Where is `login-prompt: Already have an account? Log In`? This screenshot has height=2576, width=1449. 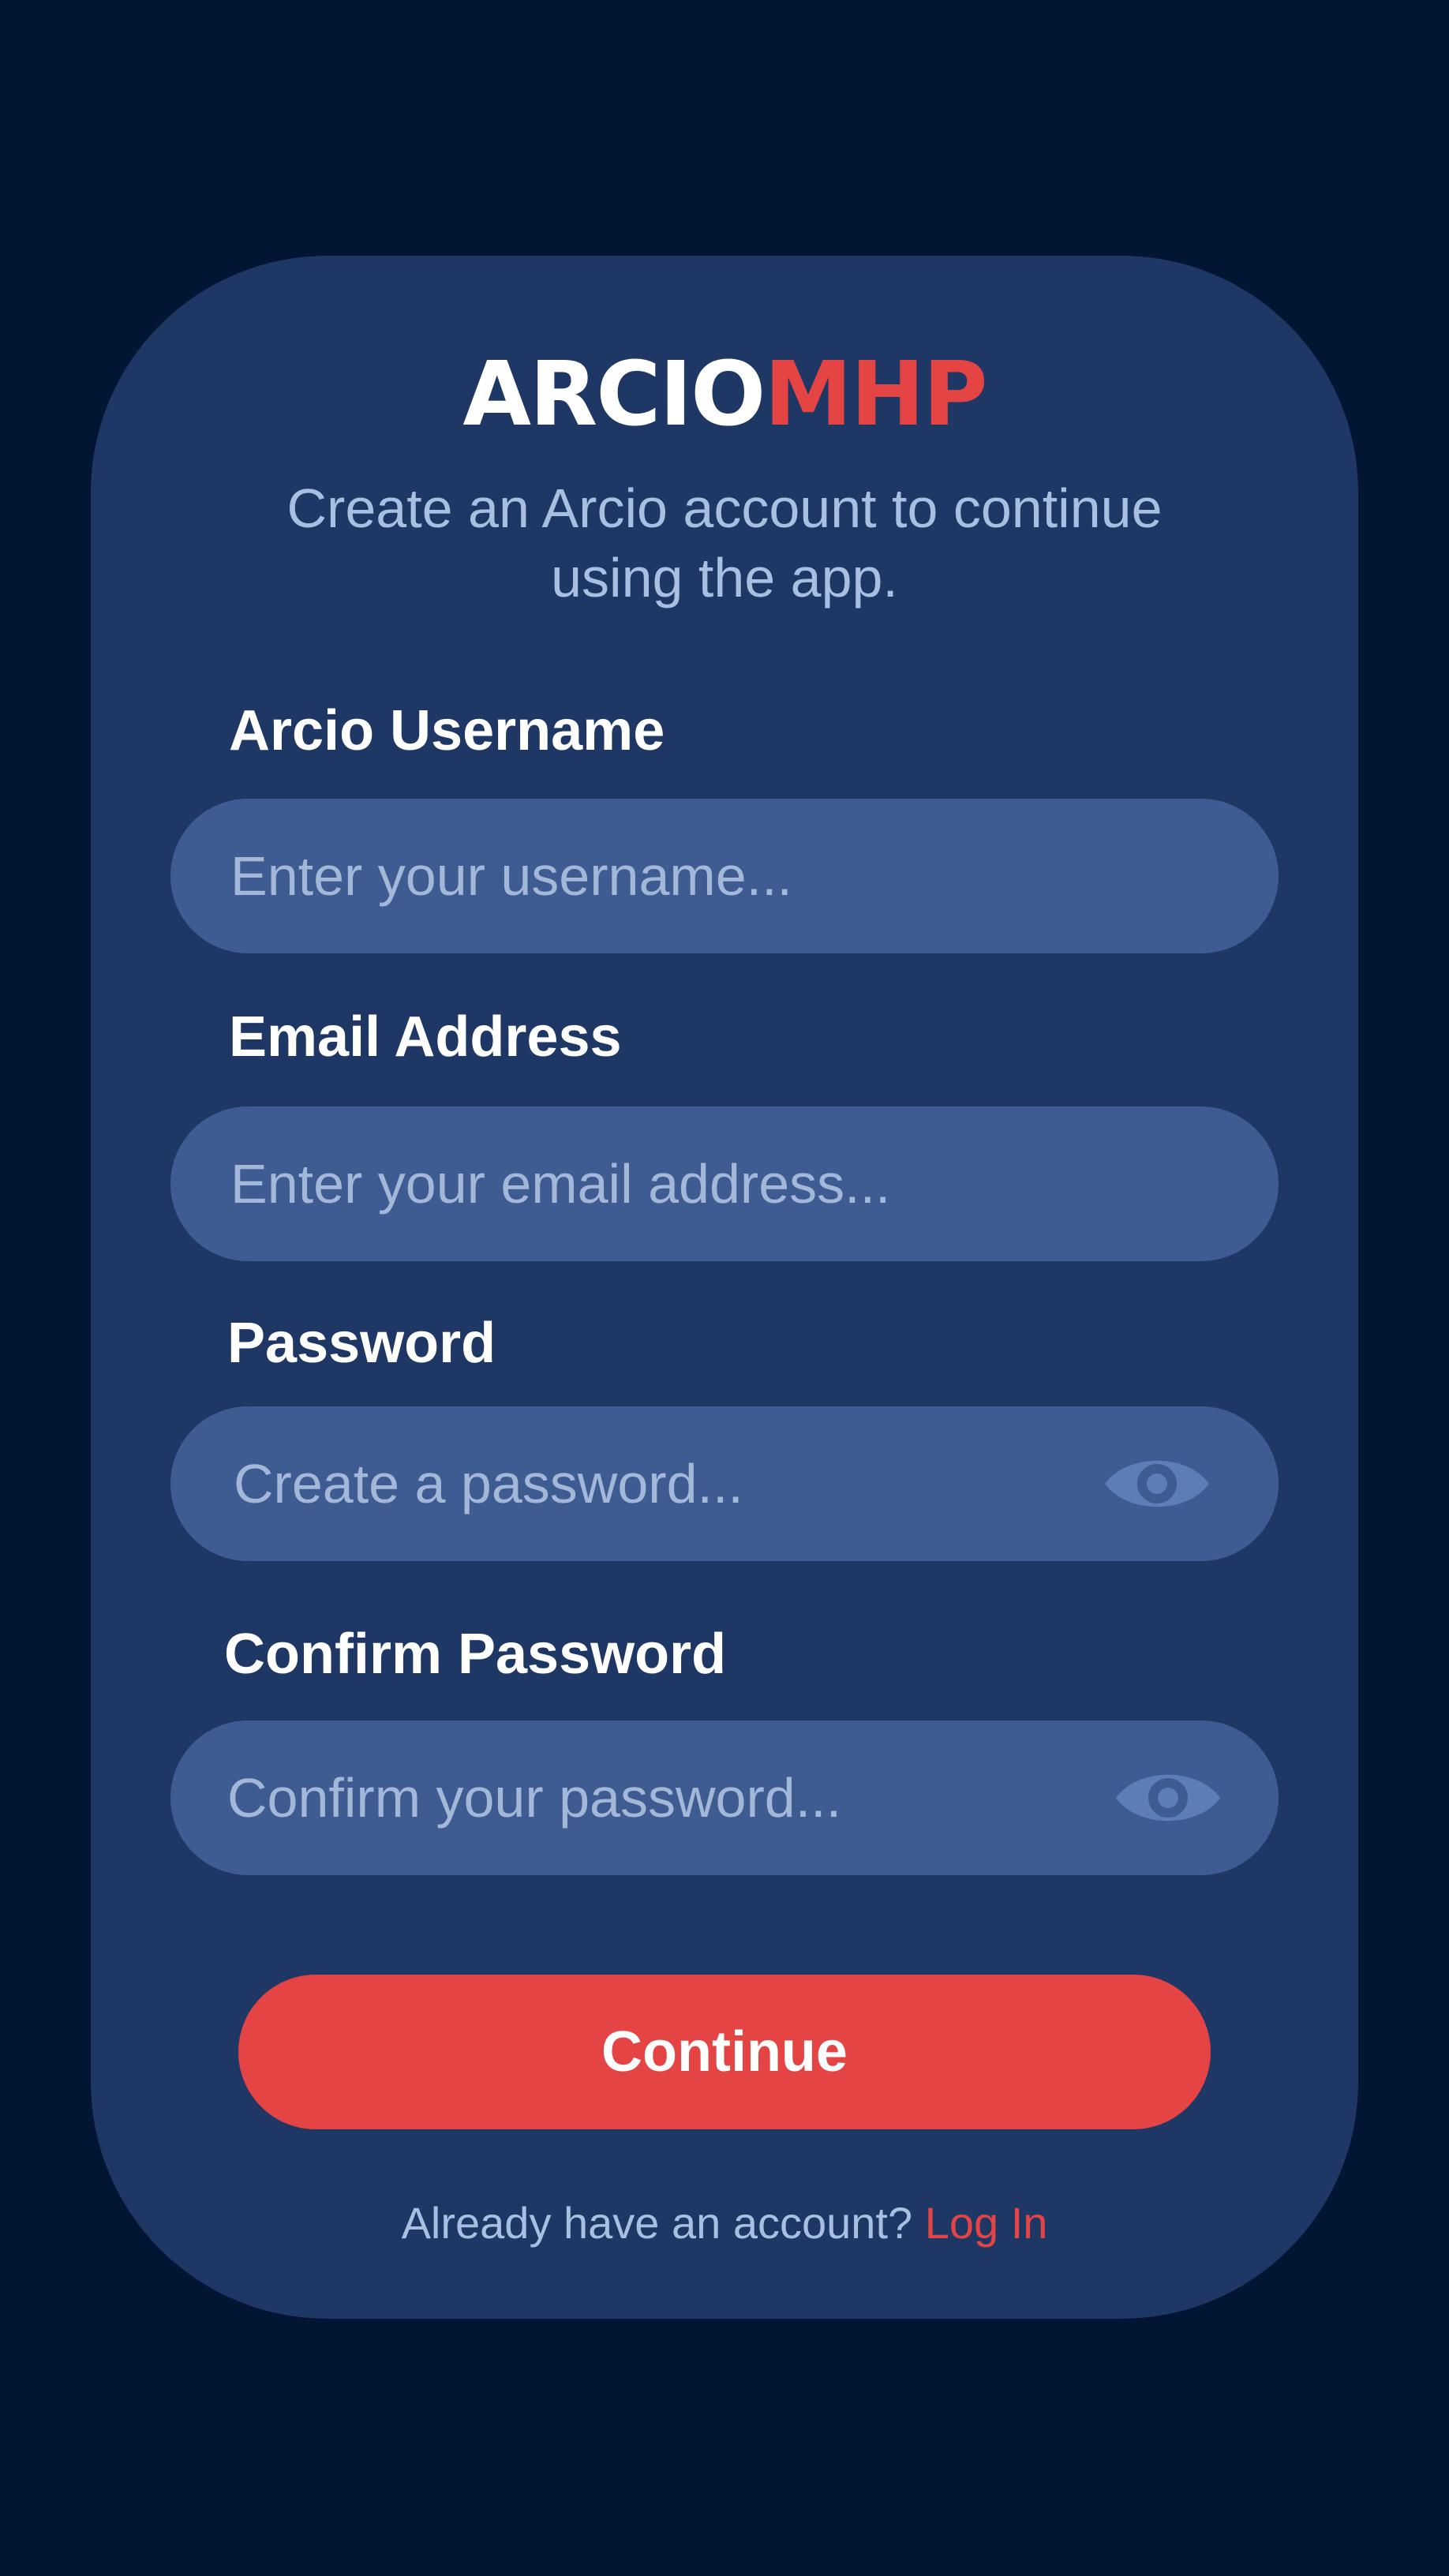
login-prompt: Already have an account? Log In is located at coordinates (724, 2223).